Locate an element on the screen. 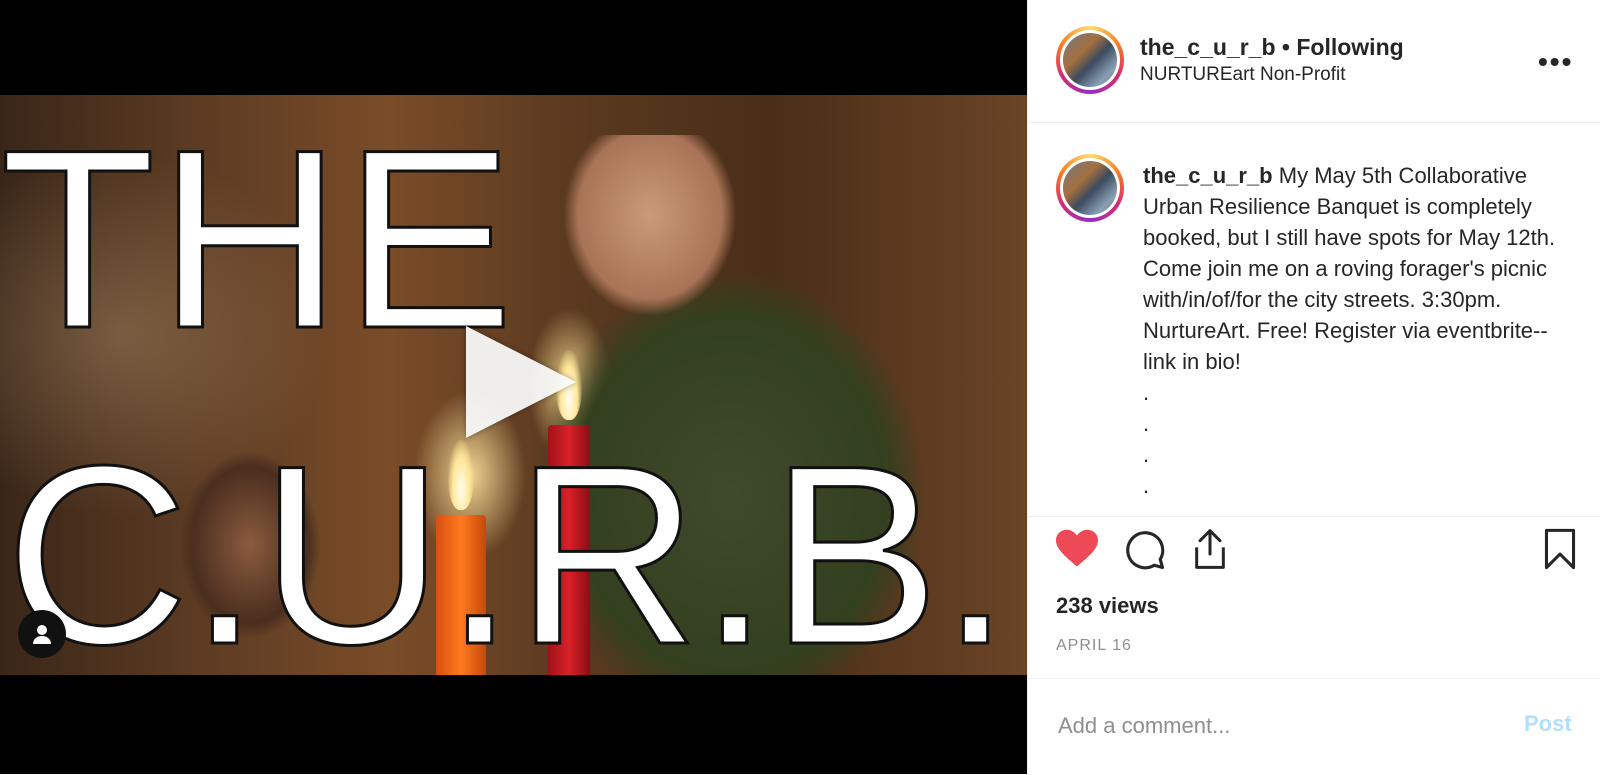 The width and height of the screenshot is (1600, 775). caption-username: the_c_u_r_b is located at coordinates (1208, 175).